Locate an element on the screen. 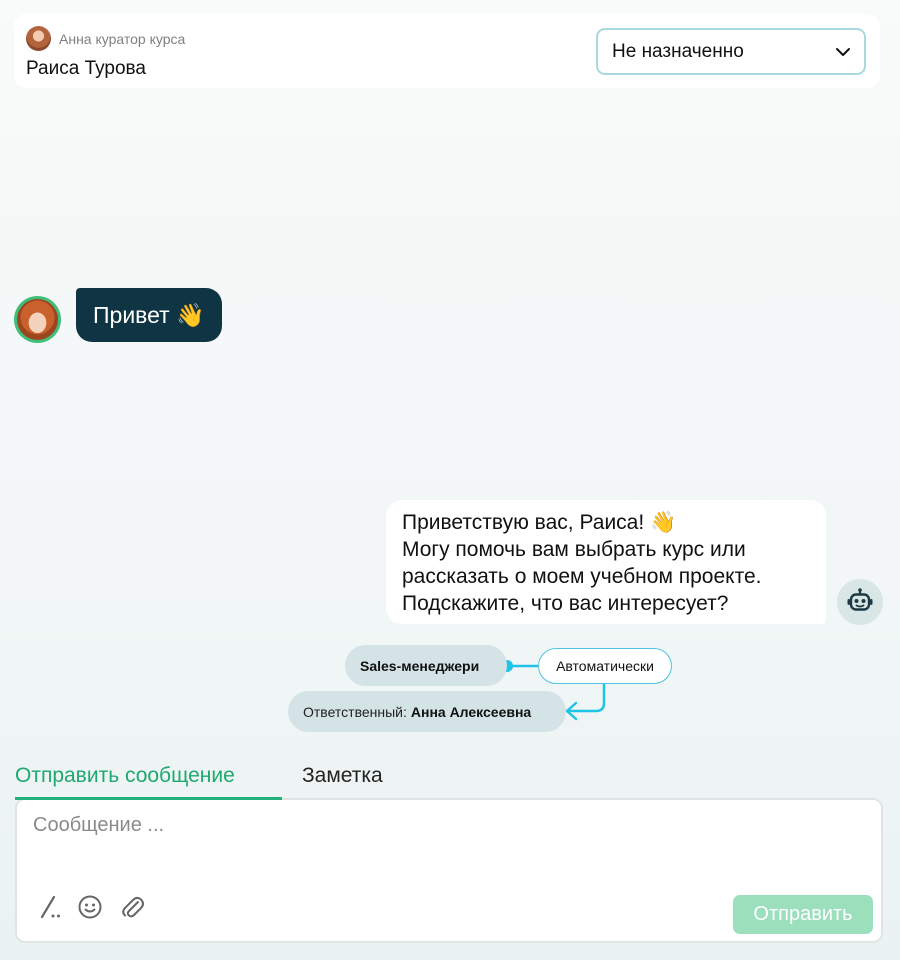 The height and width of the screenshot is (960, 900). active-tab-underline is located at coordinates (148, 798).